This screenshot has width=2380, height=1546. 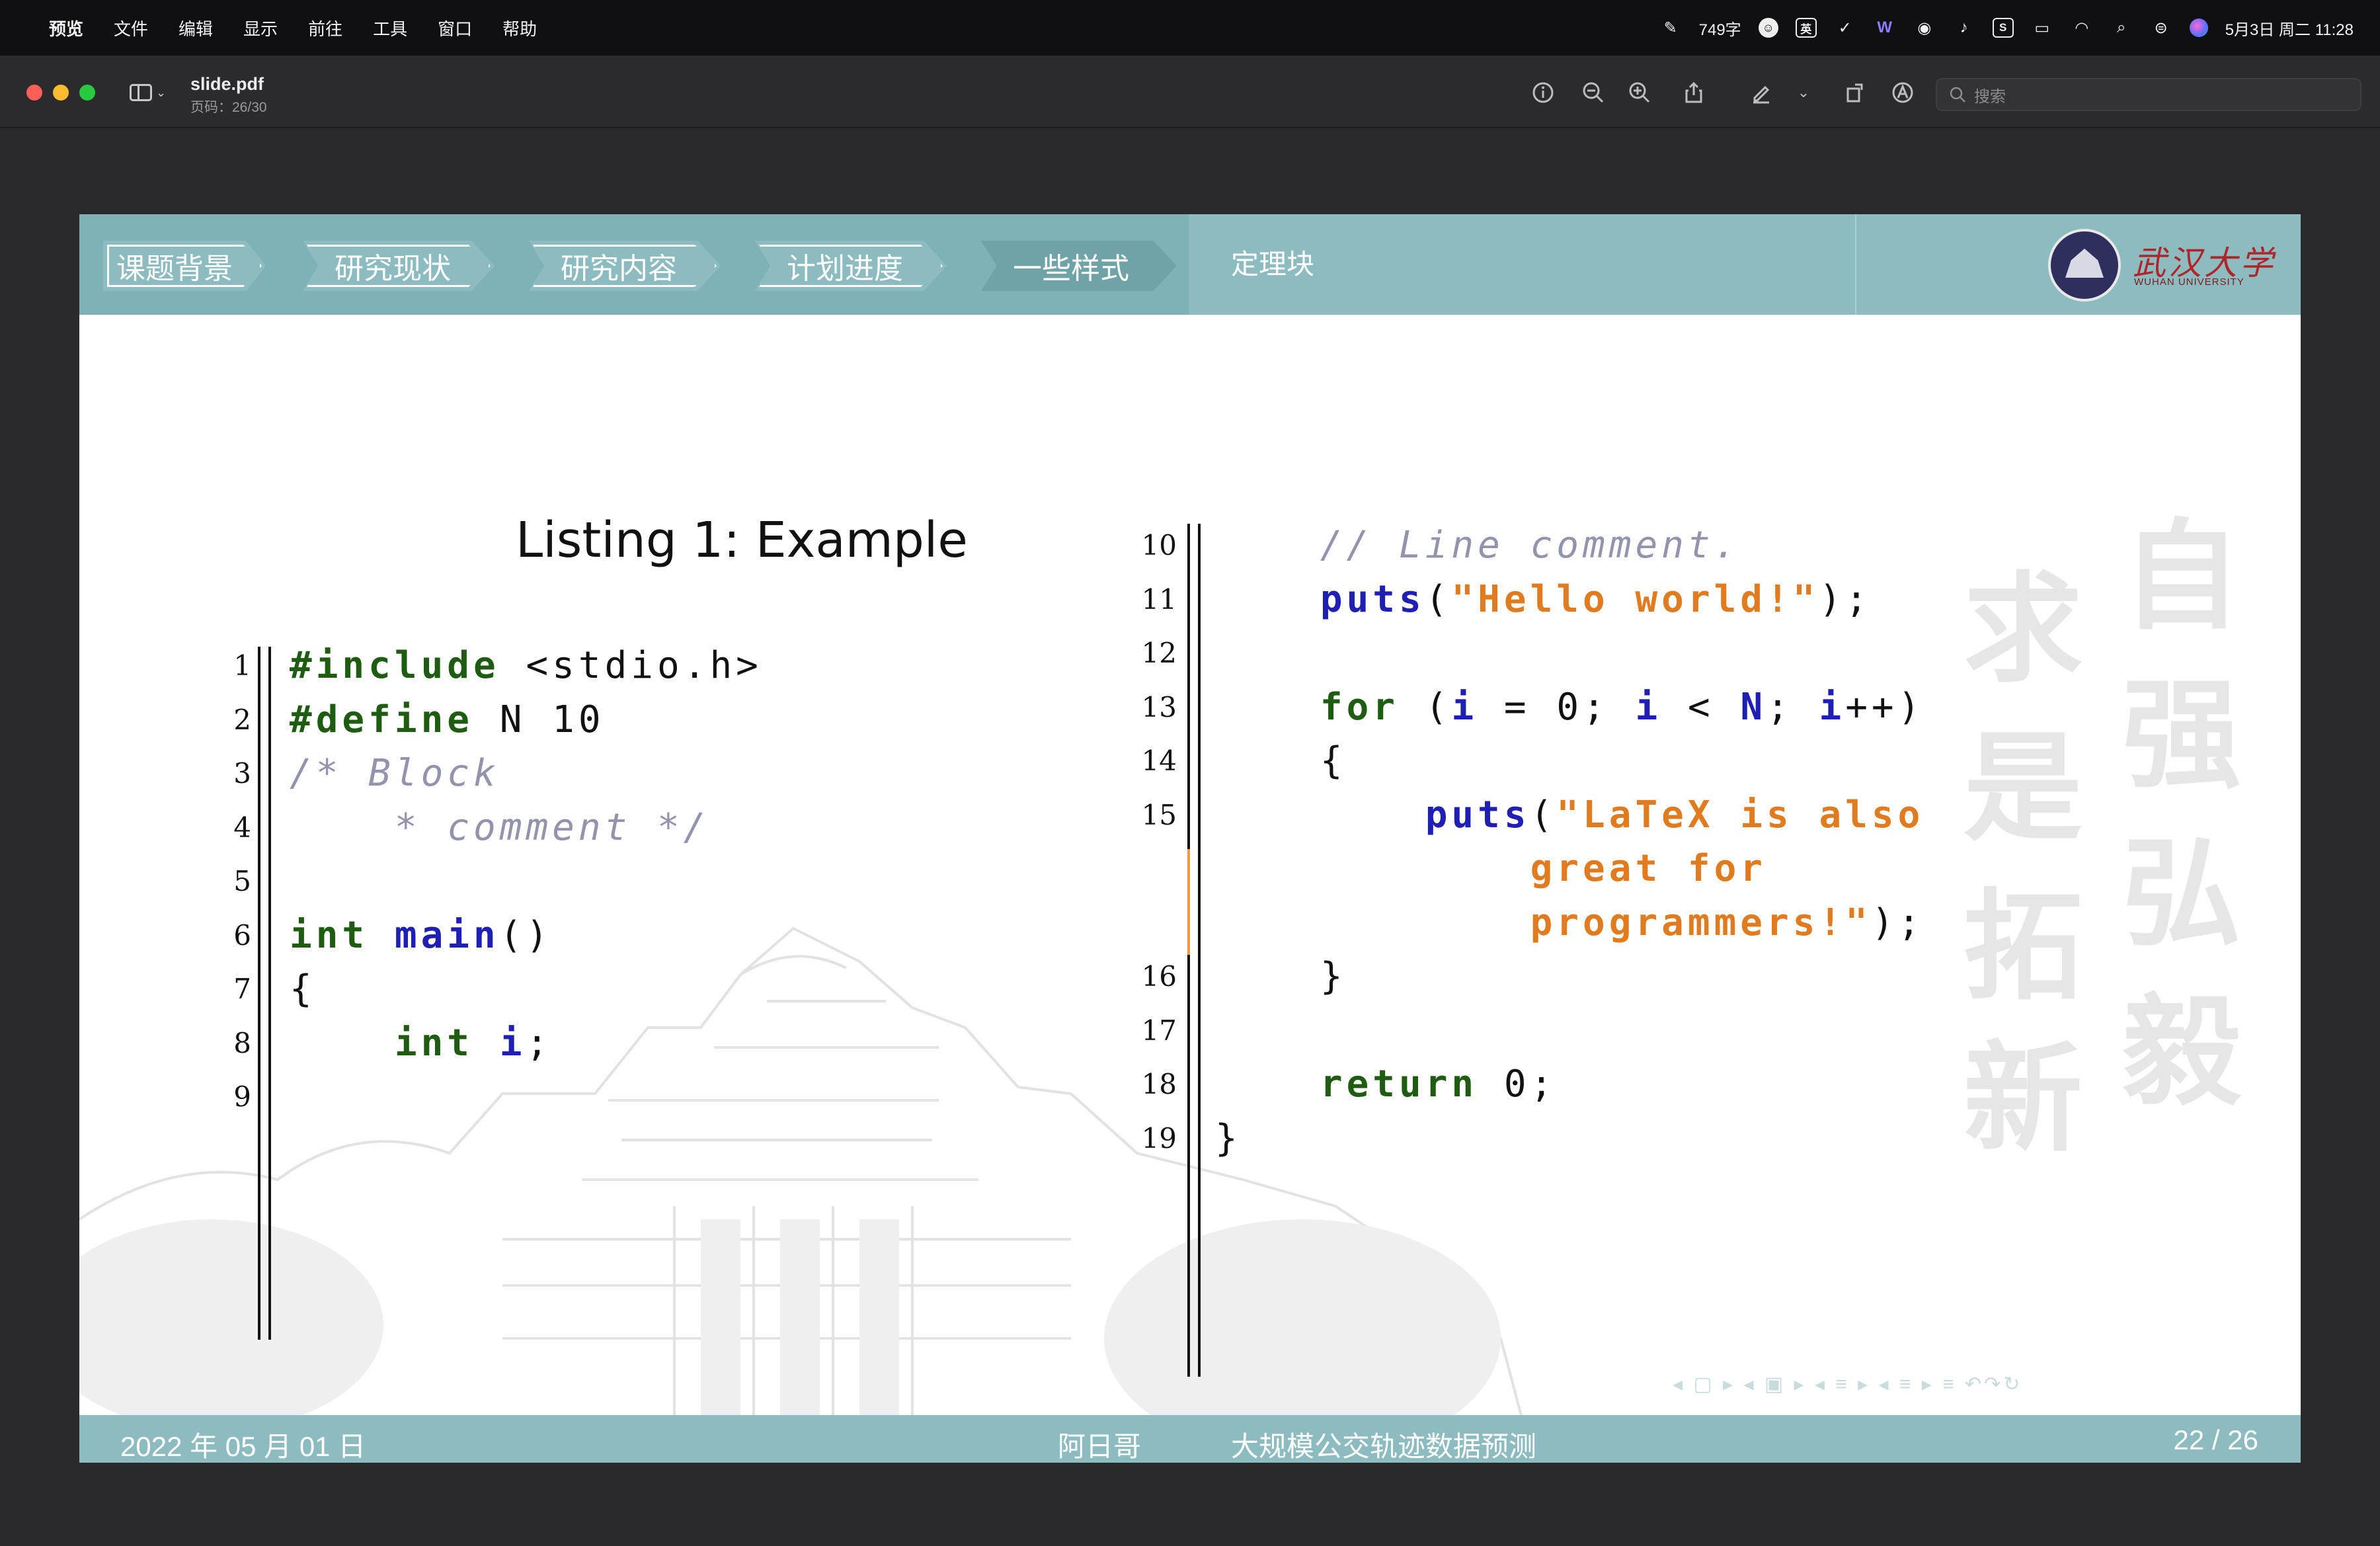 I want to click on control-center-icon: ⊜, so click(x=2161, y=28).